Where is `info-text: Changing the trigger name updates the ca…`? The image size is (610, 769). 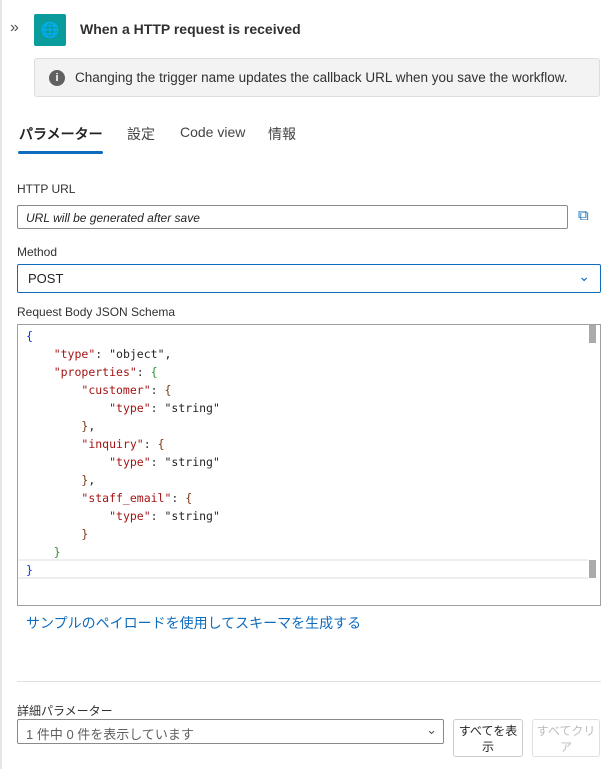 info-text: Changing the trigger name updates the ca… is located at coordinates (321, 77).